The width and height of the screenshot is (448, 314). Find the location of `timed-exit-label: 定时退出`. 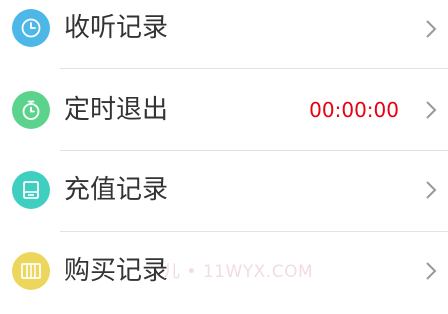

timed-exit-label: 定时退出 is located at coordinates (116, 110).